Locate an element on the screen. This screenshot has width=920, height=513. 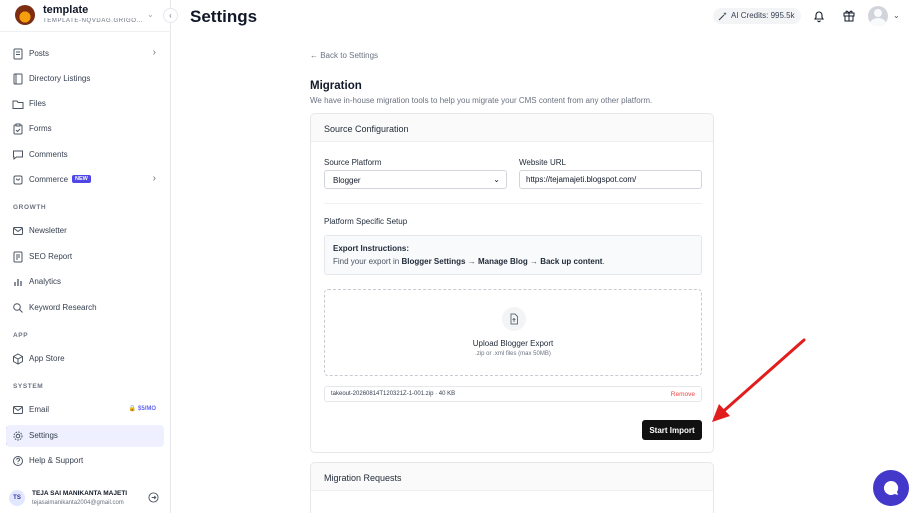
gear-icon is located at coordinates (18, 436).